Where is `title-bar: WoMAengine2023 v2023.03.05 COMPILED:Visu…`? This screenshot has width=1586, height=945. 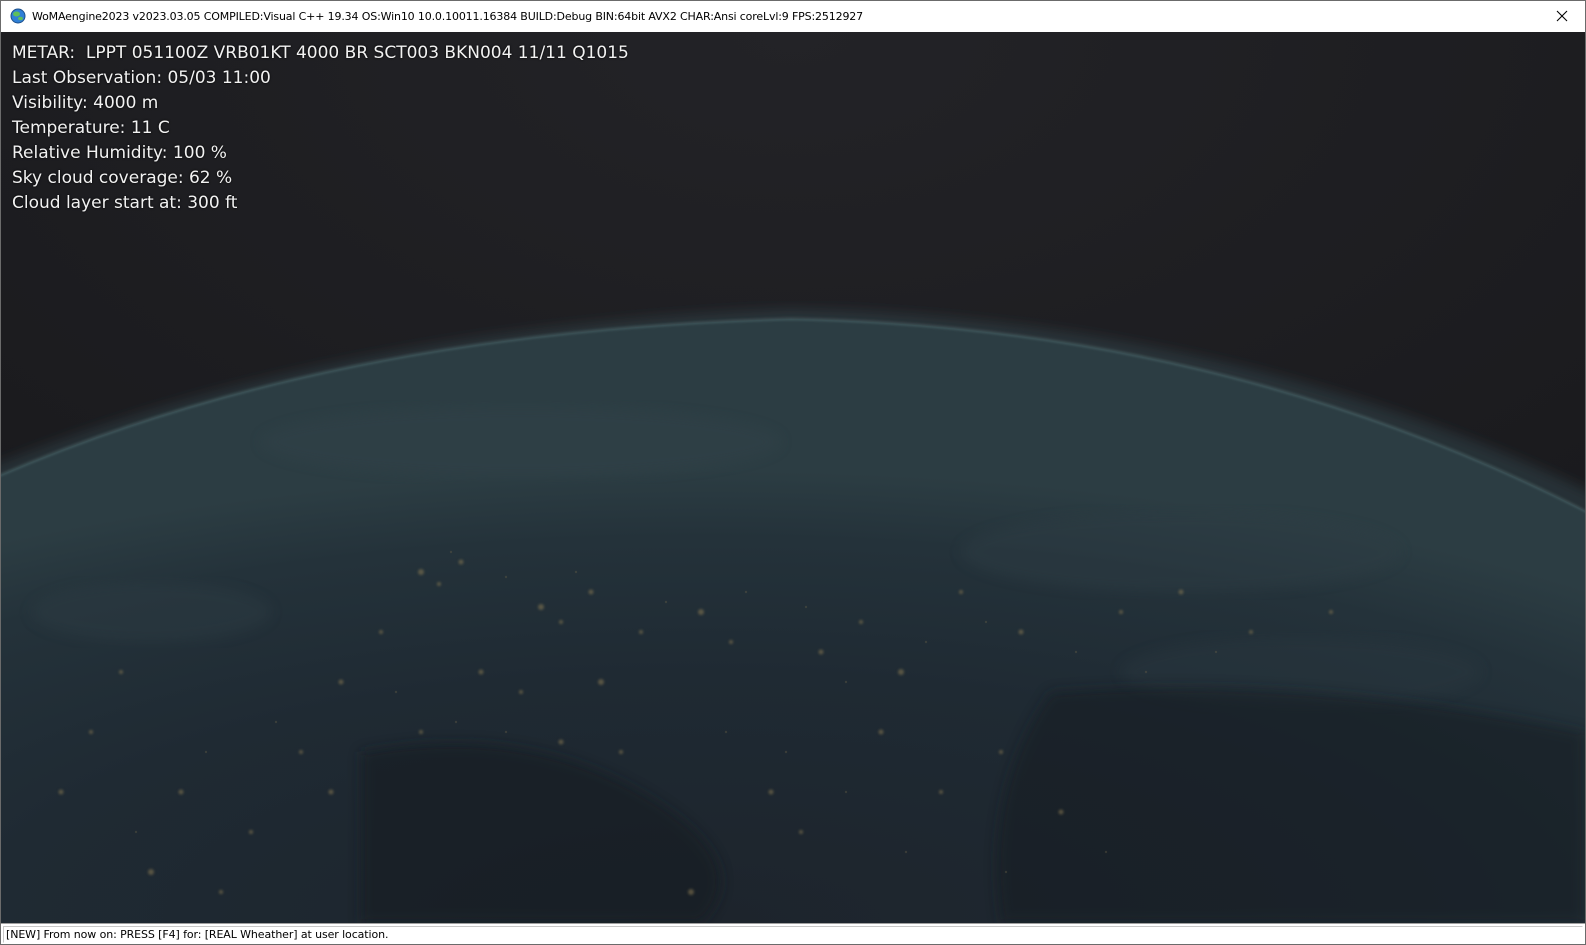
title-bar: WoMAengine2023 v2023.03.05 COMPILED:Visu… is located at coordinates (793, 16).